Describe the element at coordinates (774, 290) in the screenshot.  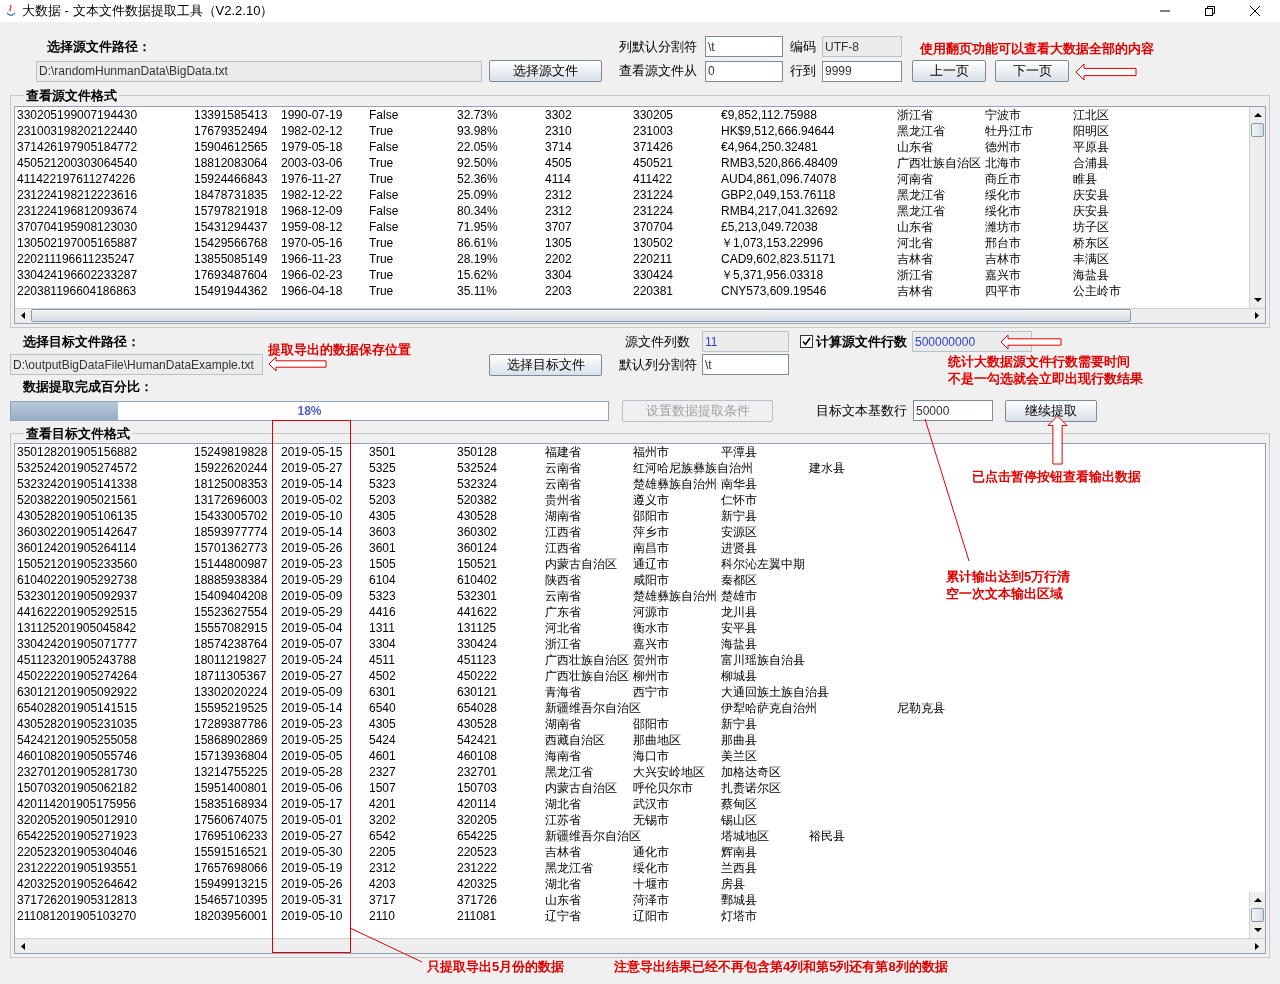
I see `table-cell-text: CNY573,609.19546` at that location.